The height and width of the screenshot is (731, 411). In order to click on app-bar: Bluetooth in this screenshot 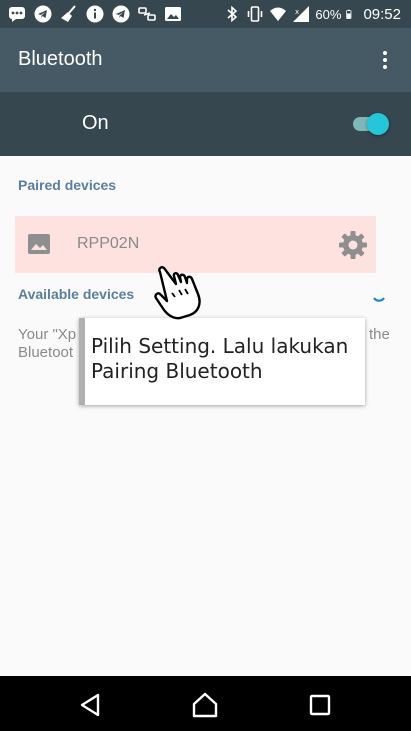, I will do `click(205, 60)`.